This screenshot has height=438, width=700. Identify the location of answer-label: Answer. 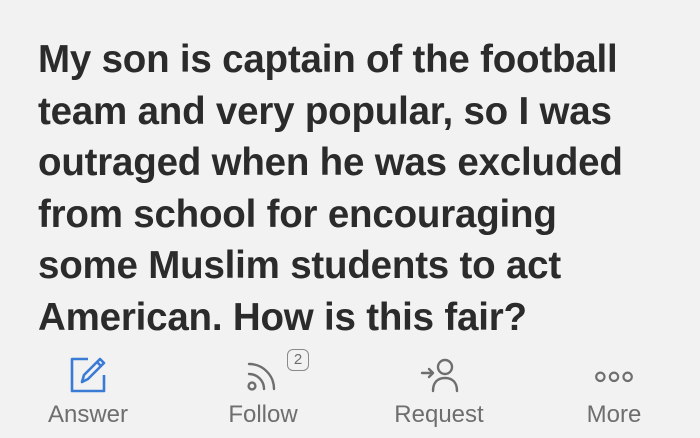
(88, 414).